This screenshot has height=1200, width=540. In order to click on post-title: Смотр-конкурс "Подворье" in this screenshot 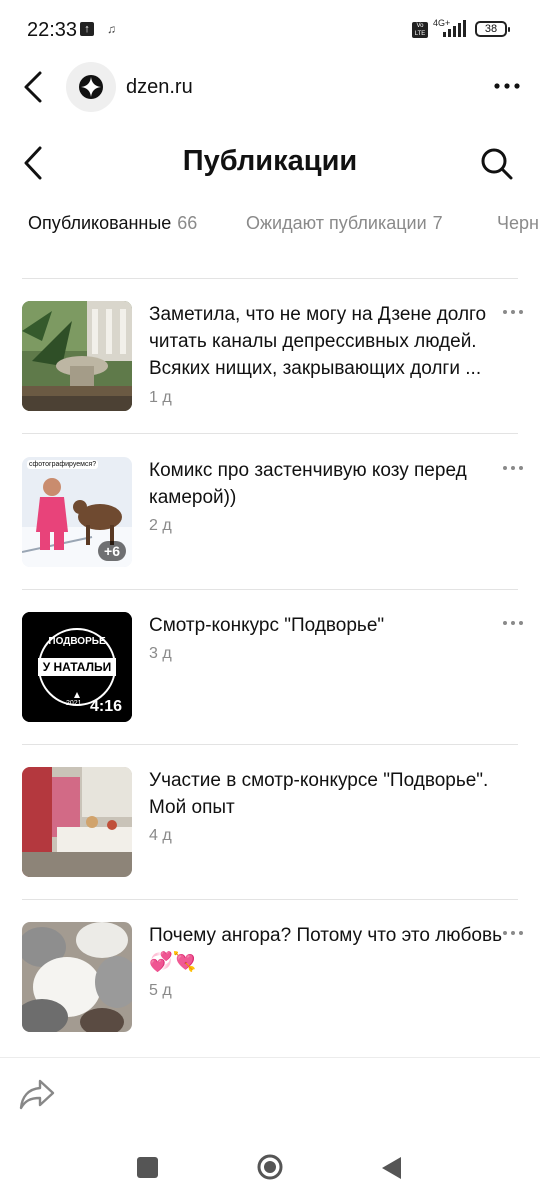, I will do `click(334, 625)`.